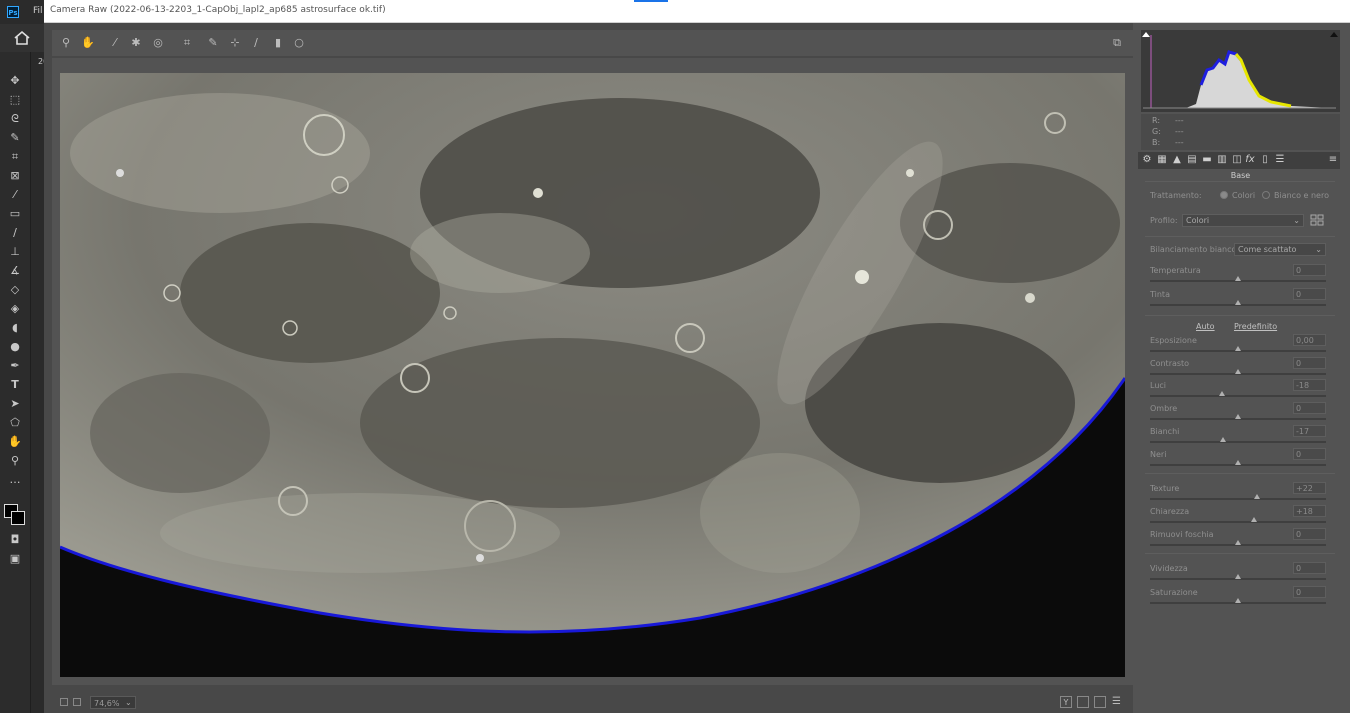 The image size is (1350, 713). Describe the element at coordinates (15, 423) in the screenshot. I see `shape-tool-icon: ⬠` at that location.